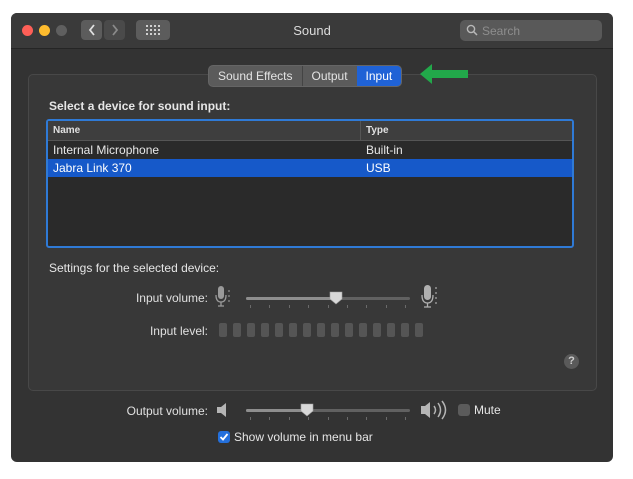  I want to click on help-button: ?, so click(571, 361).